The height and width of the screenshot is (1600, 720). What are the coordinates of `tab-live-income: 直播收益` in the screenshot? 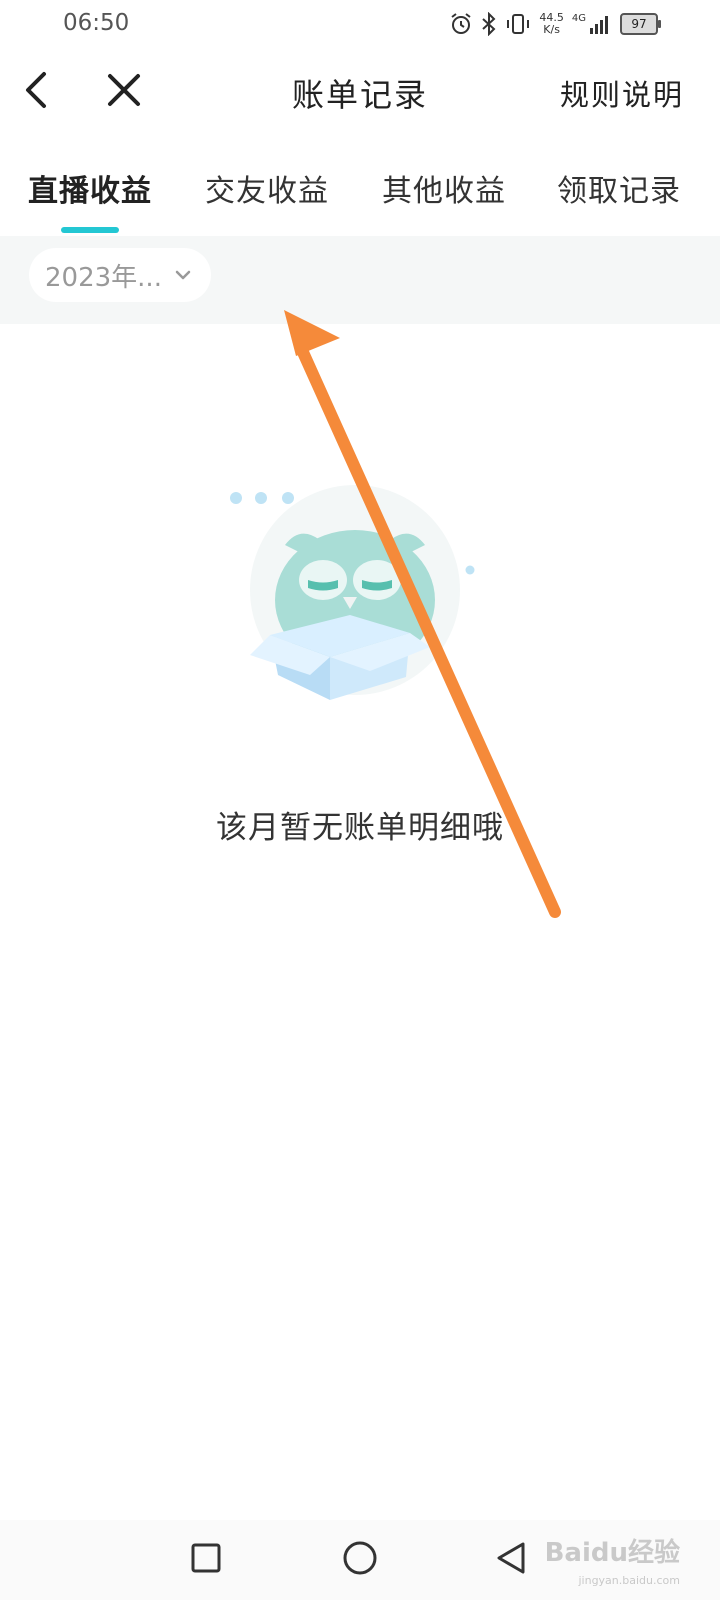 It's located at (90, 188).